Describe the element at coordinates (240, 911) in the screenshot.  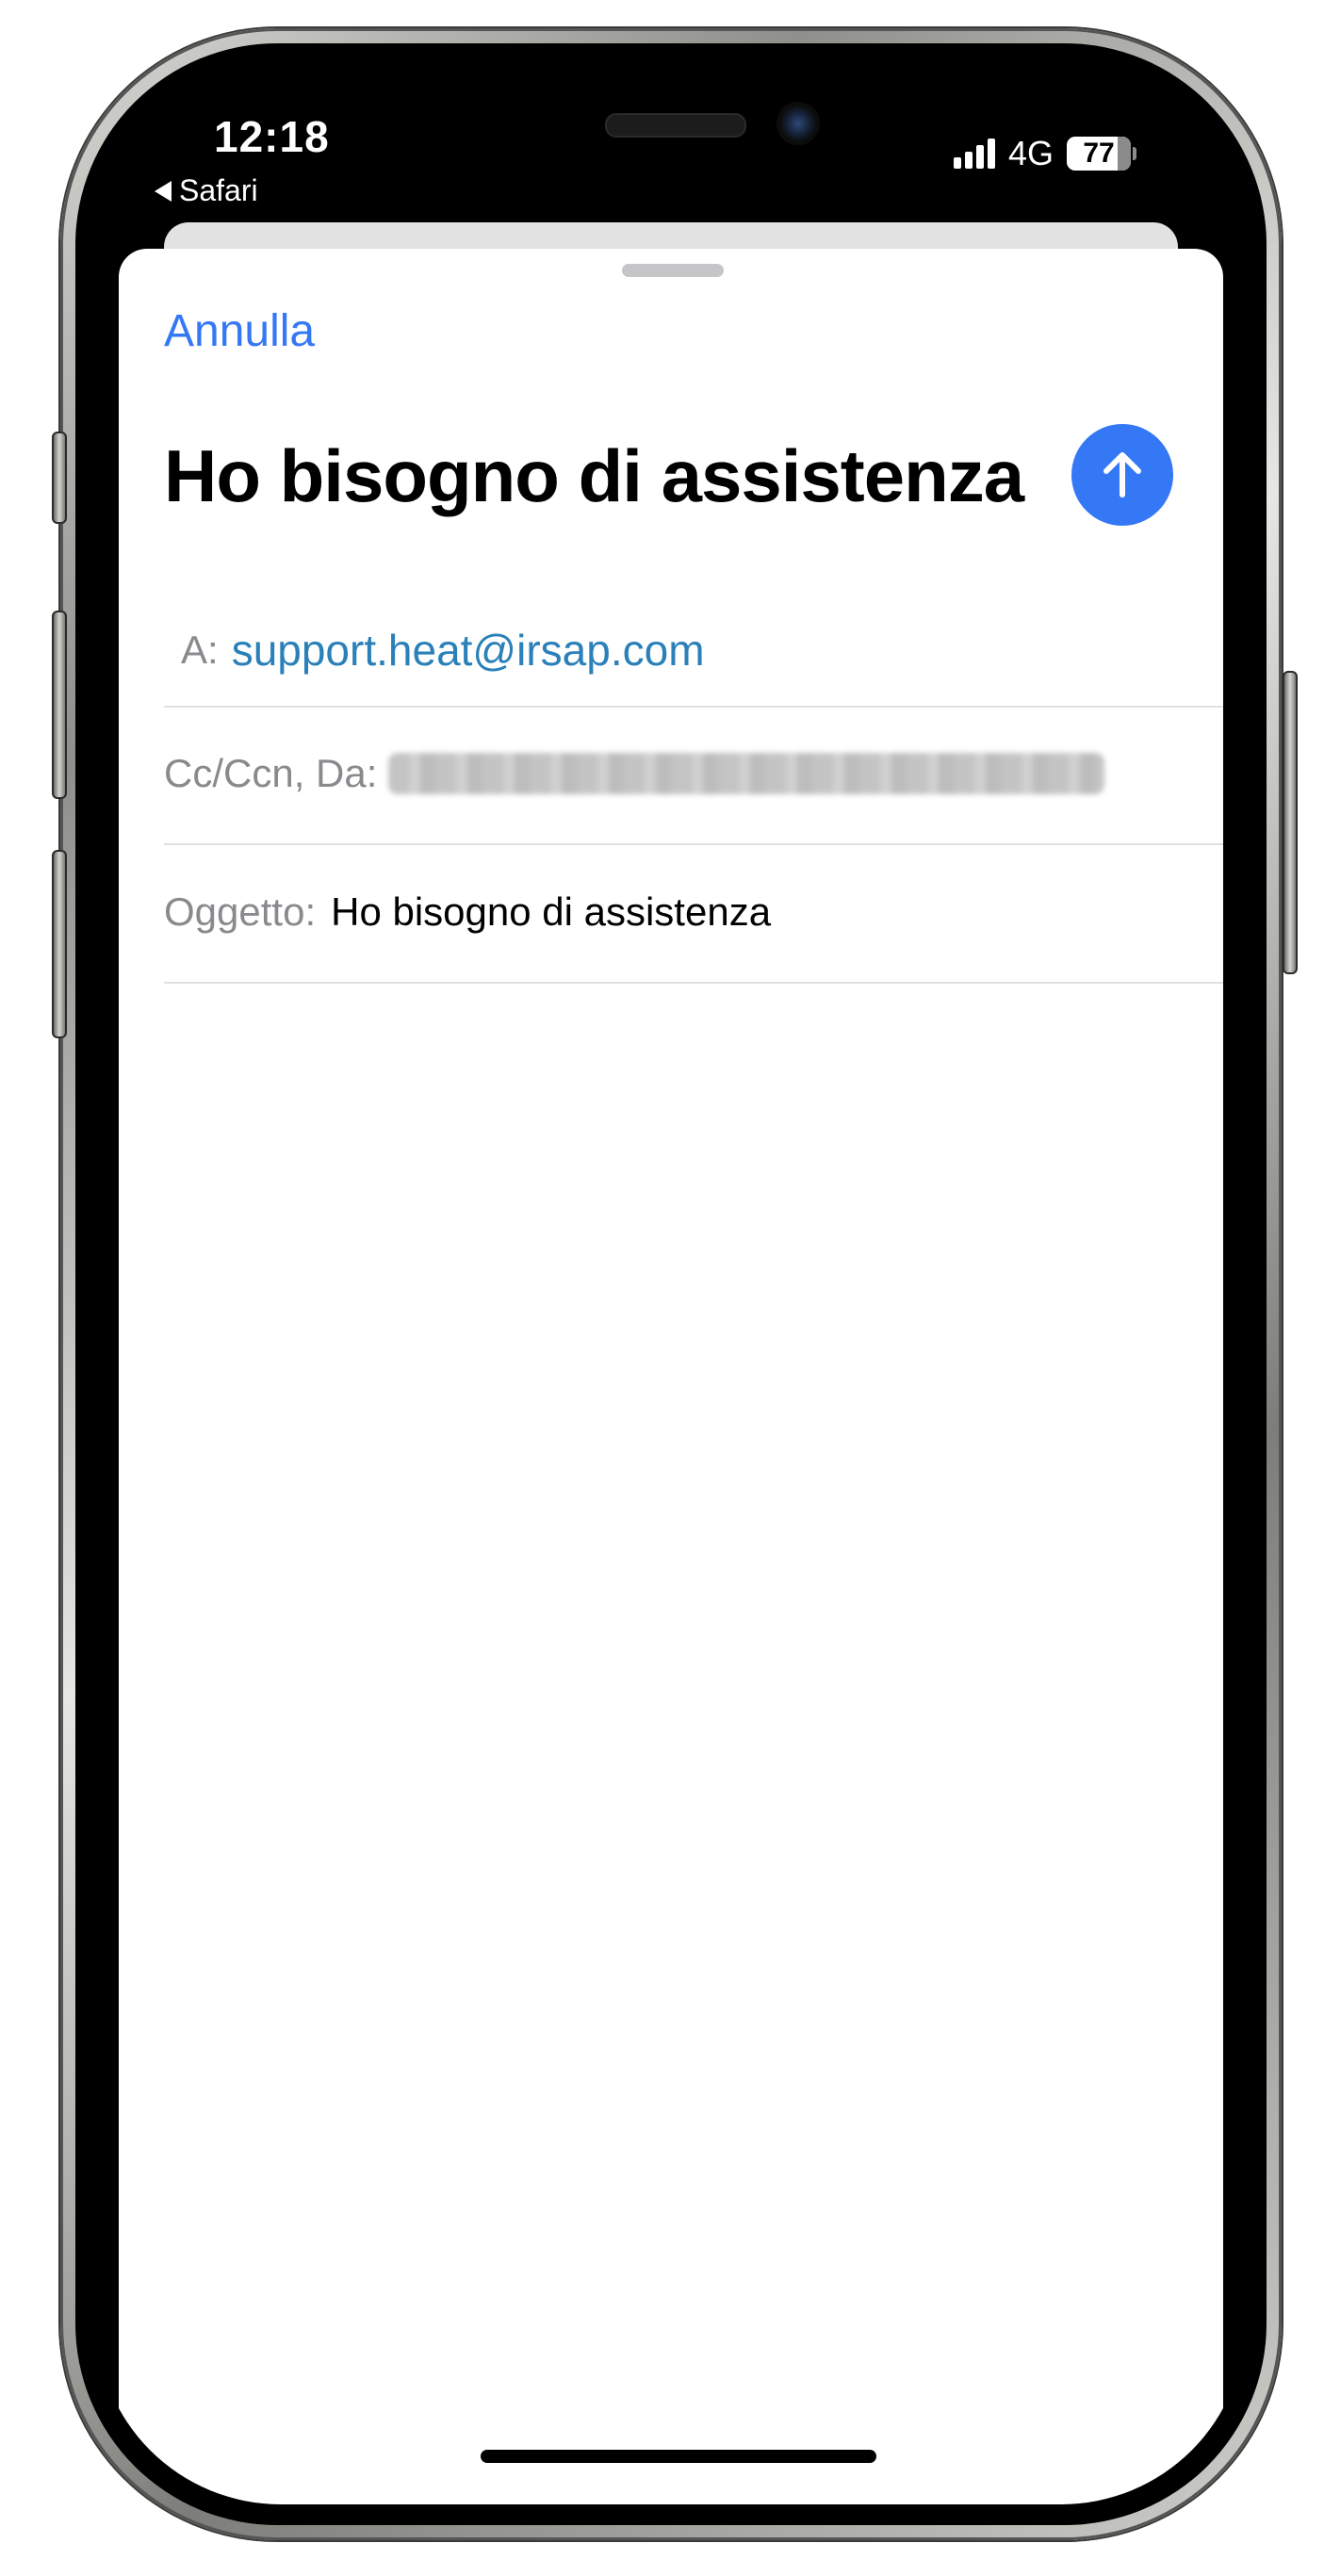
I see `subject-label: Oggetto:` at that location.